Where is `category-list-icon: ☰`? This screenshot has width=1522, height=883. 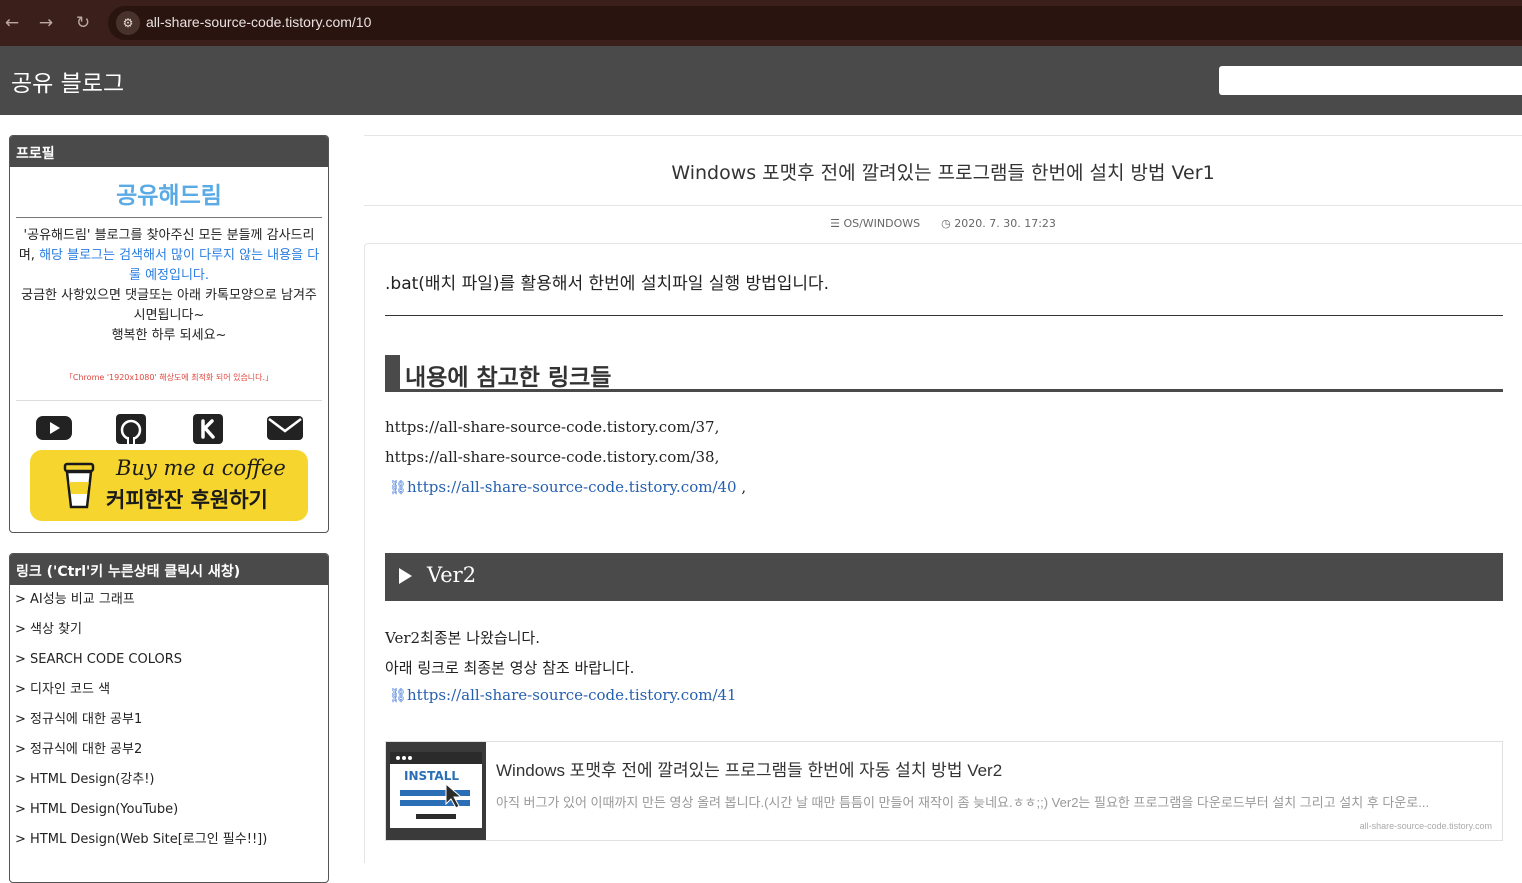
category-list-icon: ☰ is located at coordinates (835, 223).